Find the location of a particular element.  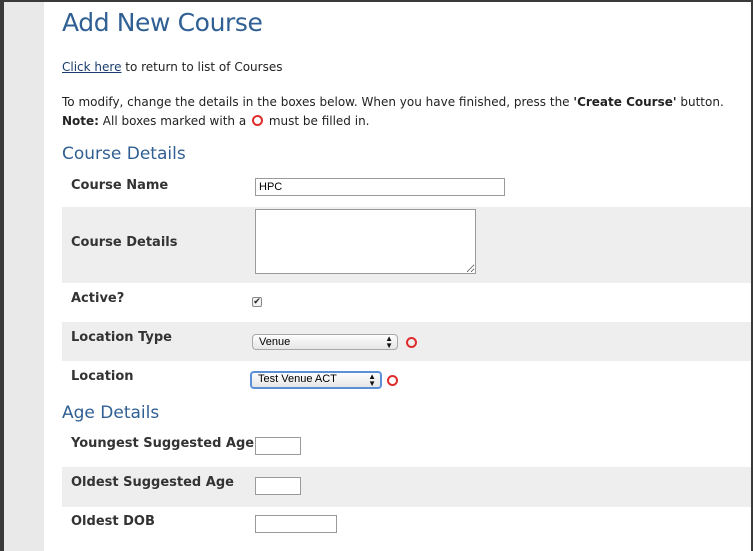

course-name-row: Course Name is located at coordinates (406, 189).